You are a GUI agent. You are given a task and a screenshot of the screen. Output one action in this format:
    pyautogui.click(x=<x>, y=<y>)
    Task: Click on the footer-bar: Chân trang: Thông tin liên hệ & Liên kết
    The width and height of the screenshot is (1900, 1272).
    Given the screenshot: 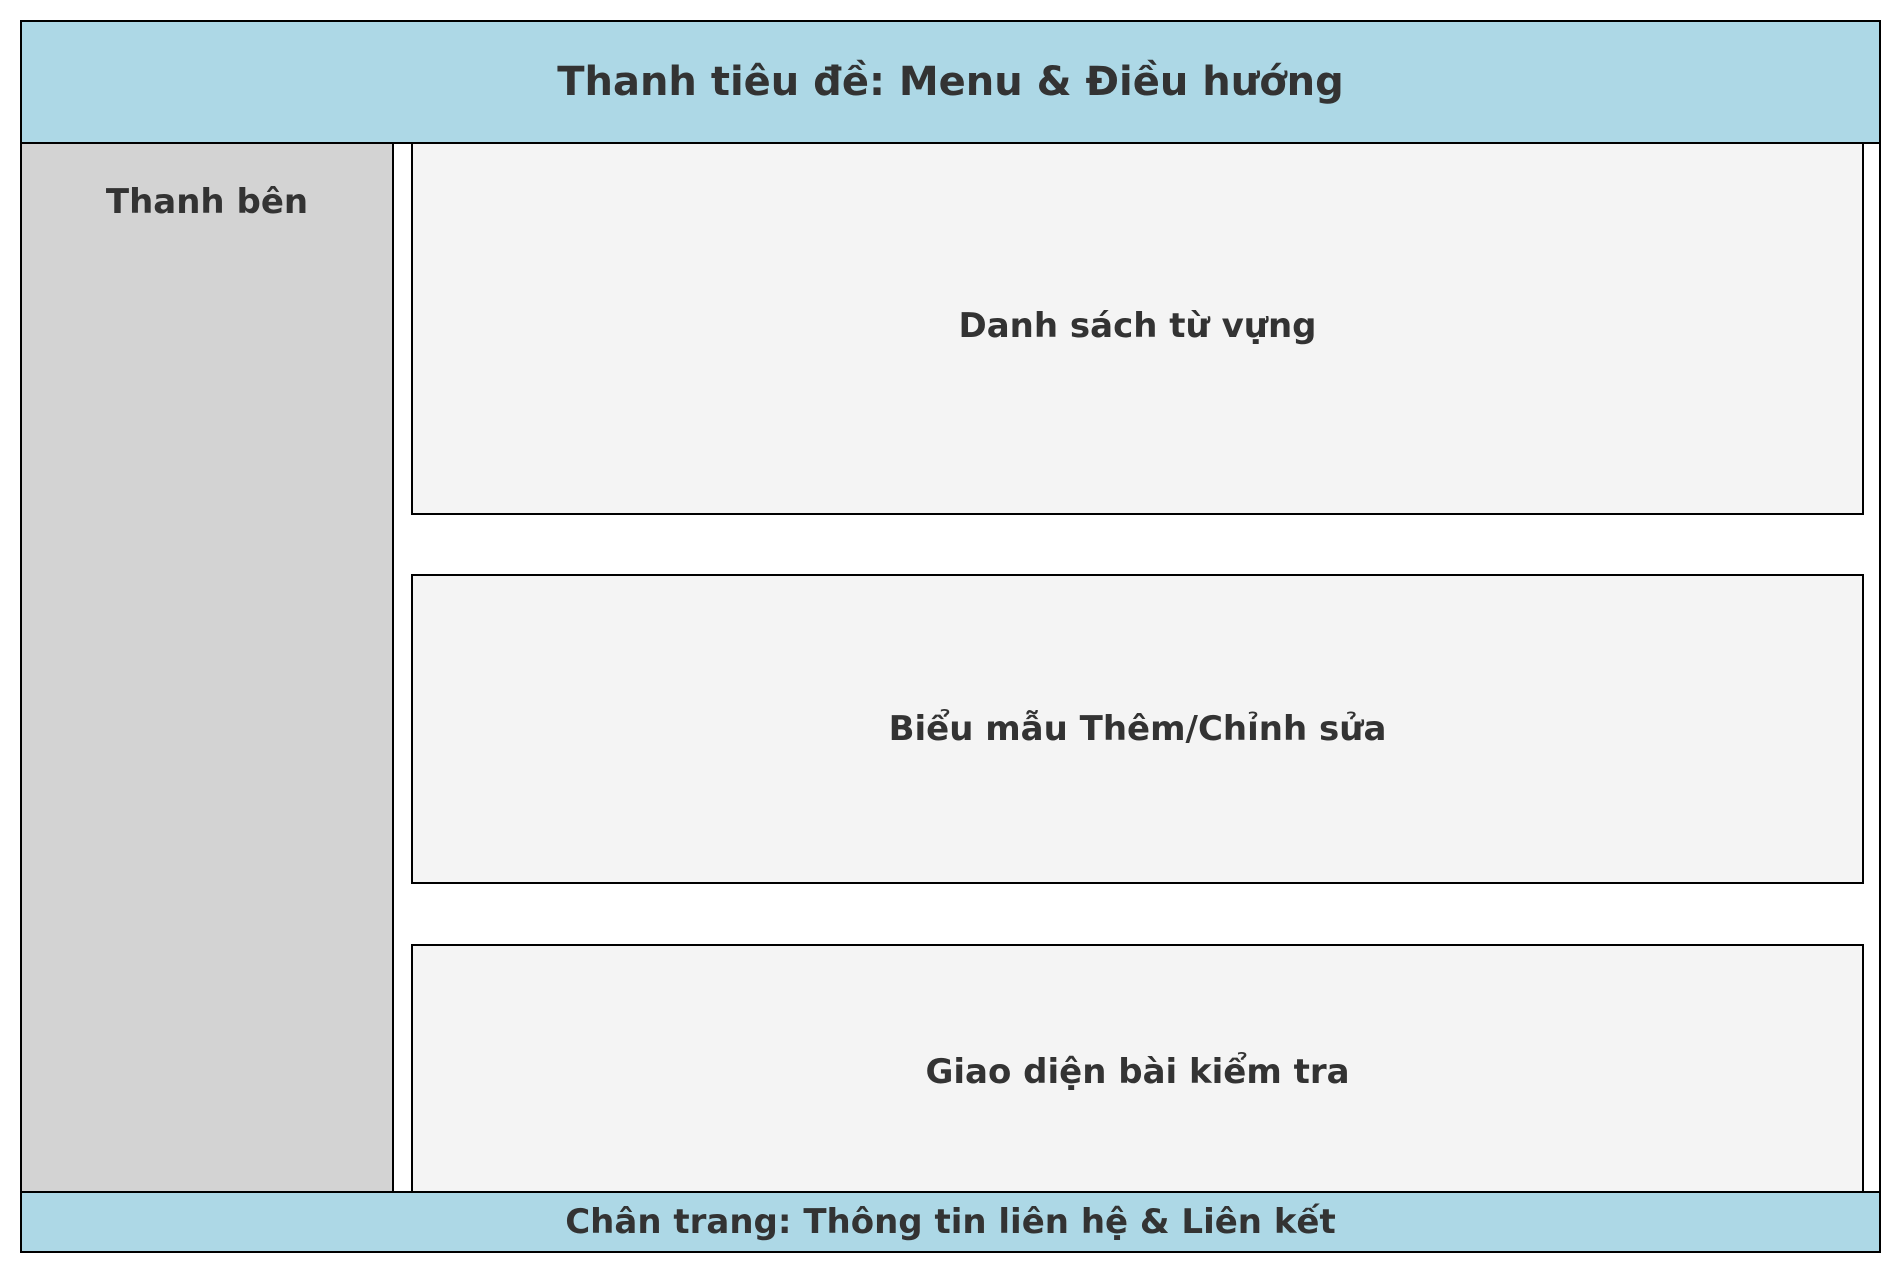 What is the action you would take?
    pyautogui.click(x=950, y=1222)
    